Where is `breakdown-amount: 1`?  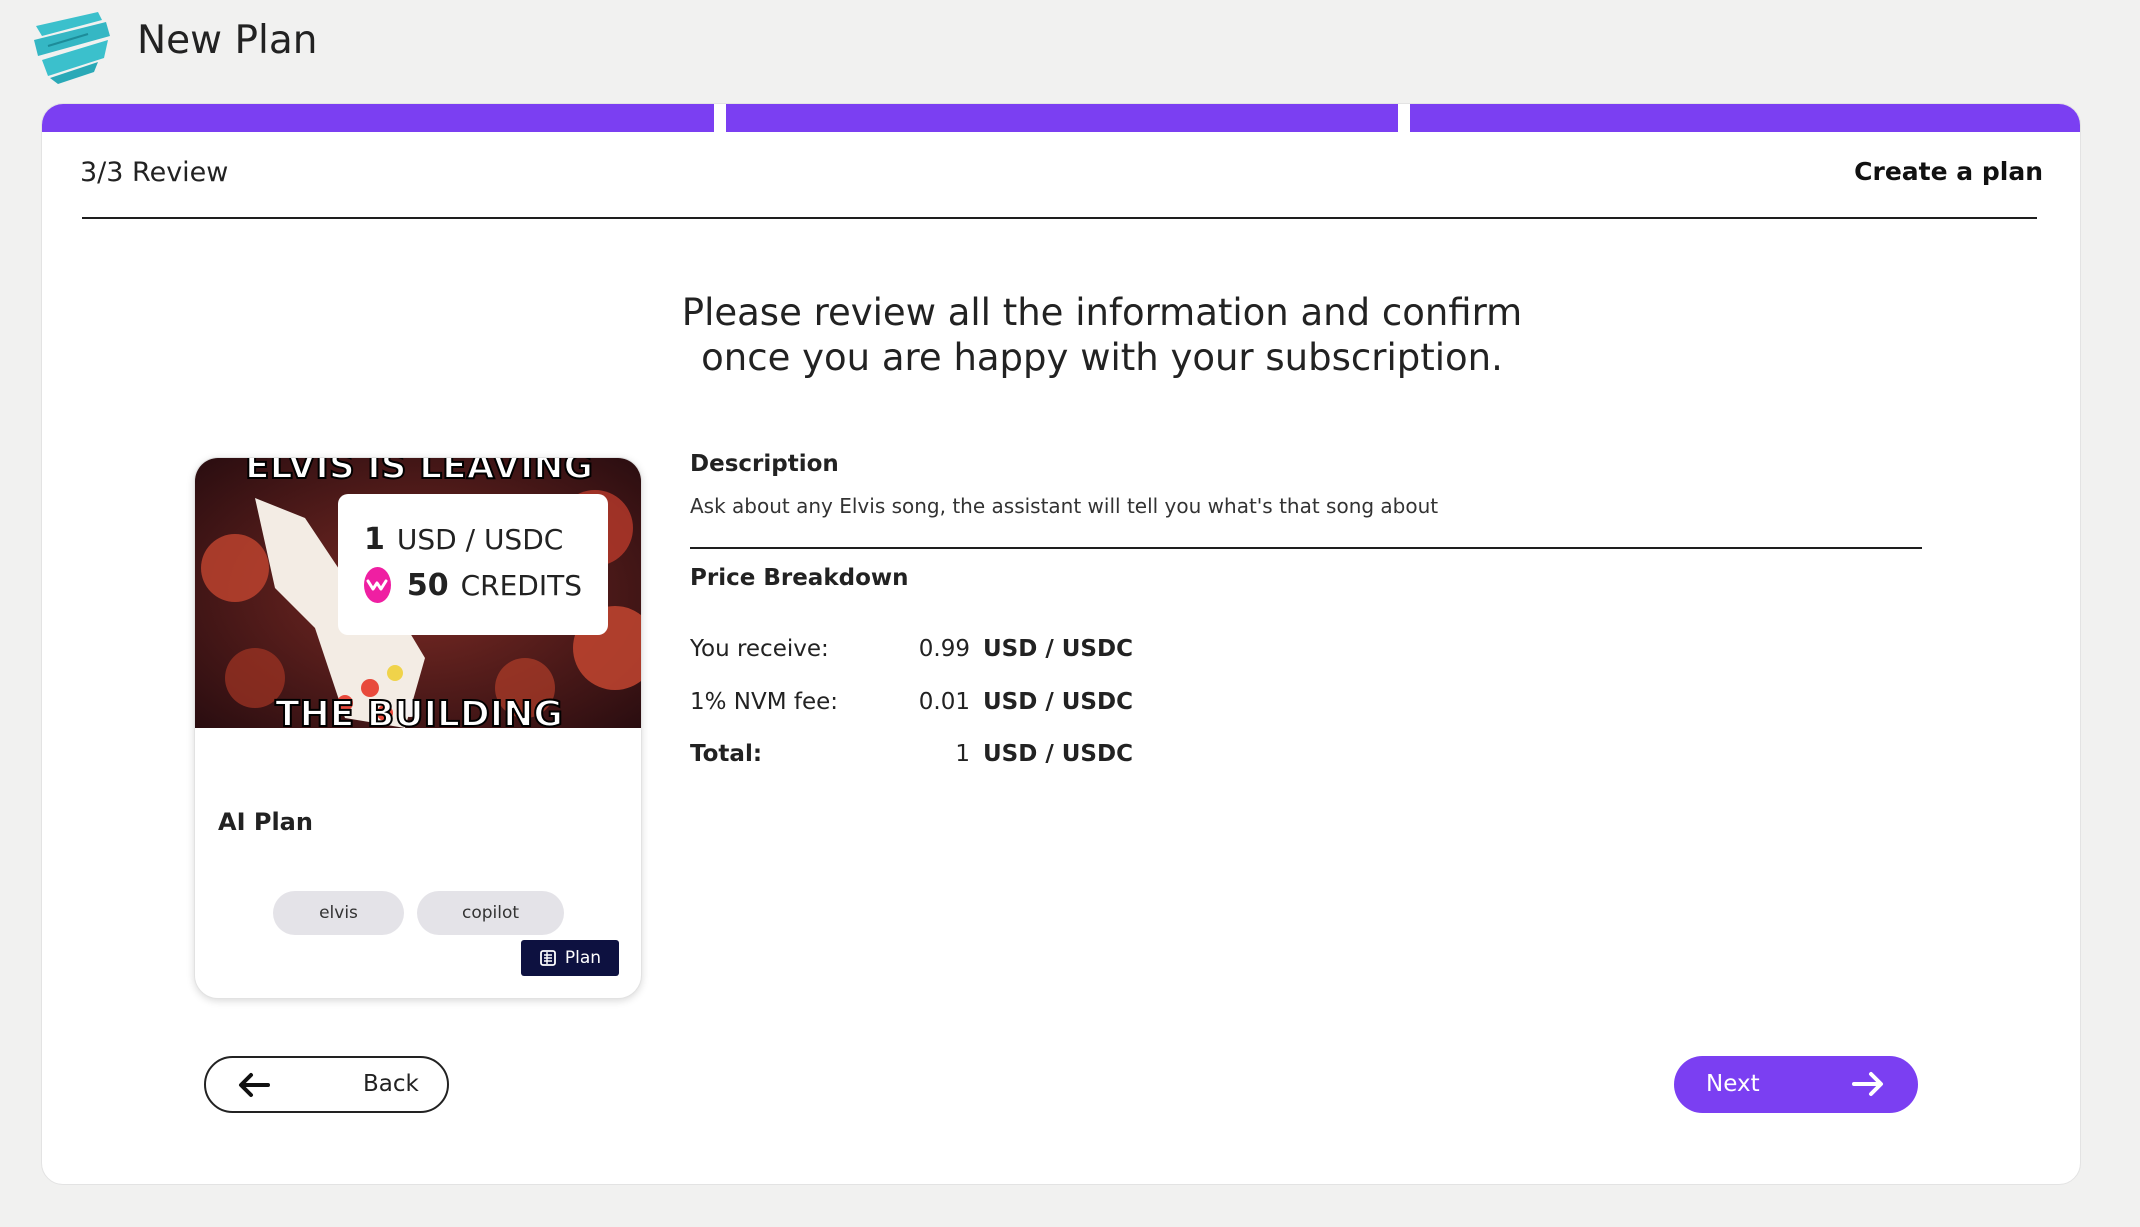
breakdown-amount: 1 is located at coordinates (962, 754).